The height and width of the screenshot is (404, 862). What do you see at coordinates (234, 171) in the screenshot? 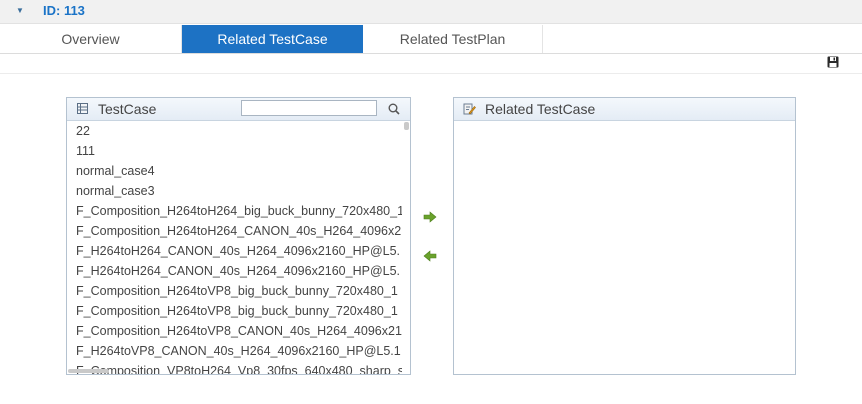
I see `list-item: normal_case4` at bounding box center [234, 171].